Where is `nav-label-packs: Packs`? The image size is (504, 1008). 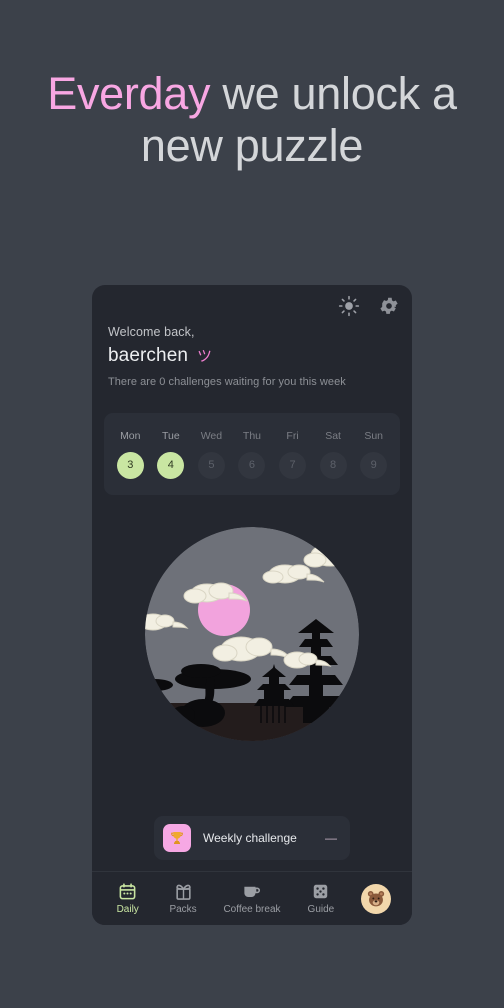
nav-label-packs: Packs is located at coordinates (183, 909).